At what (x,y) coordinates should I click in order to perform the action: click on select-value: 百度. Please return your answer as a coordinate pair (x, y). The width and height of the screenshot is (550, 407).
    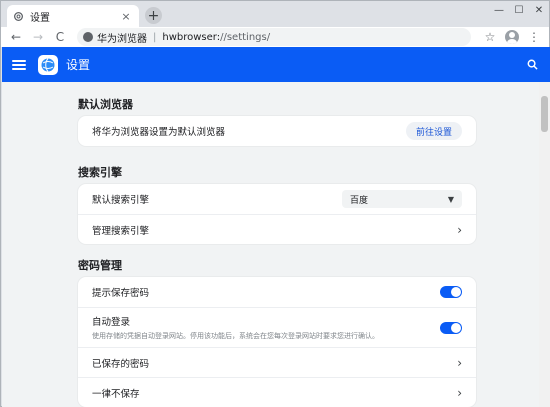
    Looking at the image, I should click on (359, 200).